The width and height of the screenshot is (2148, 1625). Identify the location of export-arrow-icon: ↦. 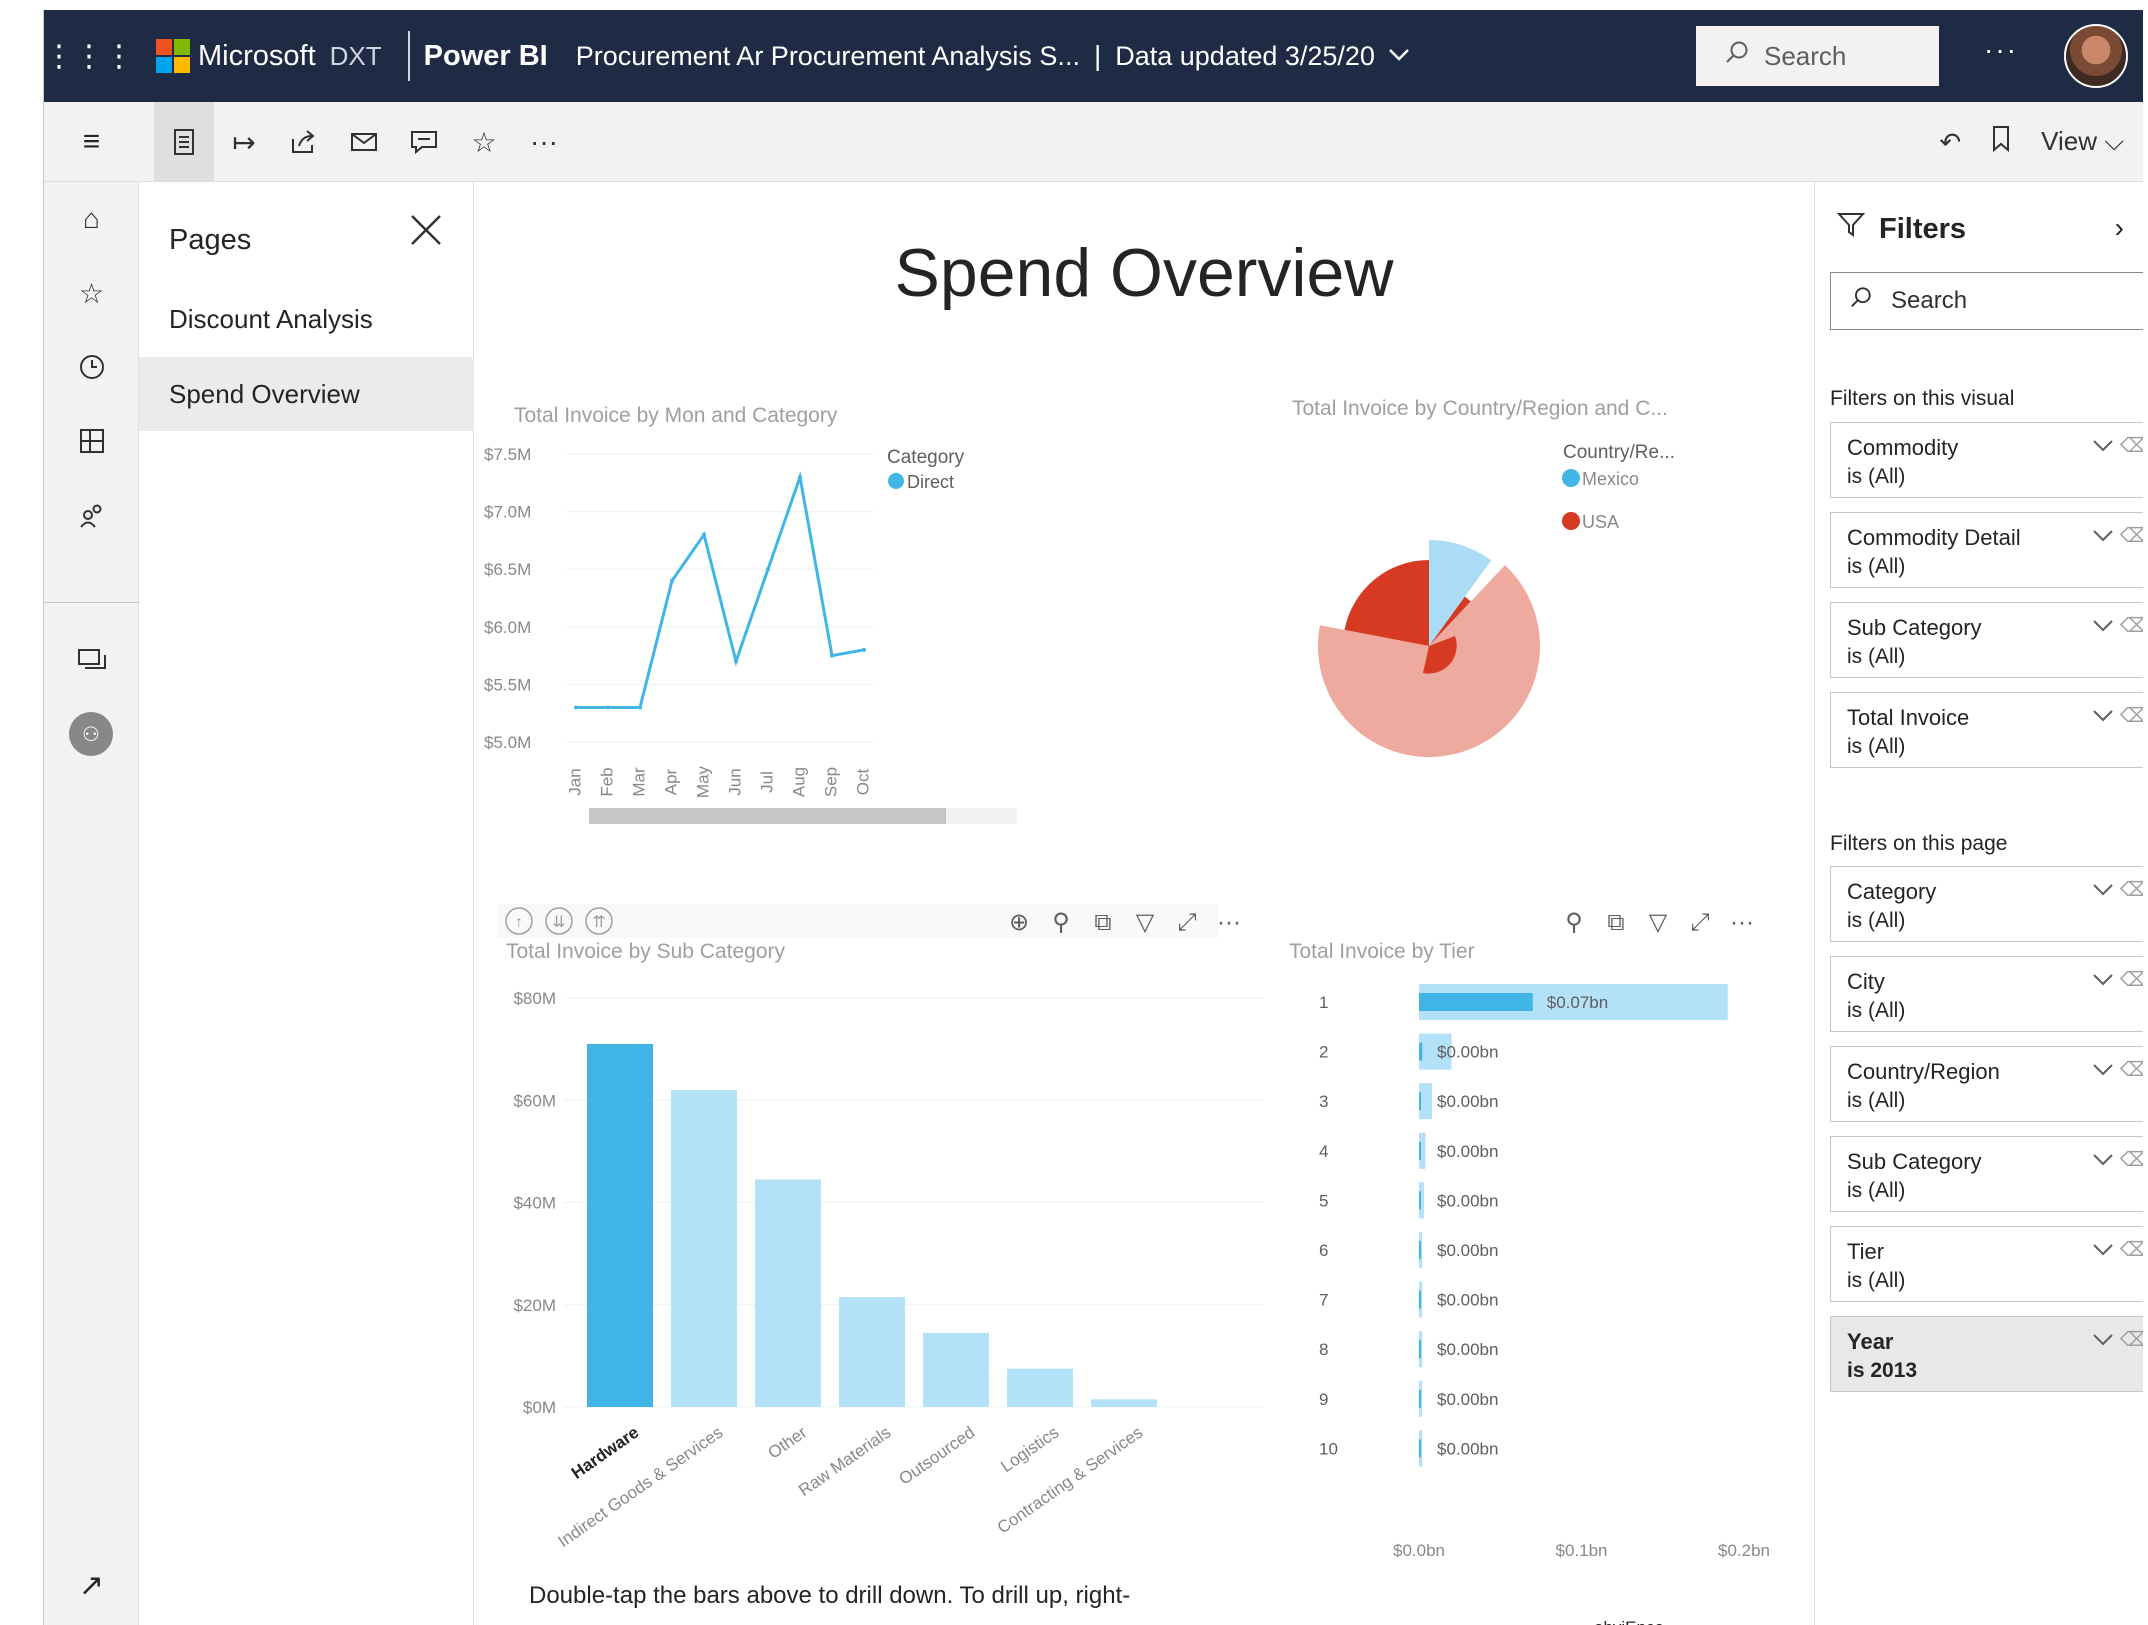
(244, 142).